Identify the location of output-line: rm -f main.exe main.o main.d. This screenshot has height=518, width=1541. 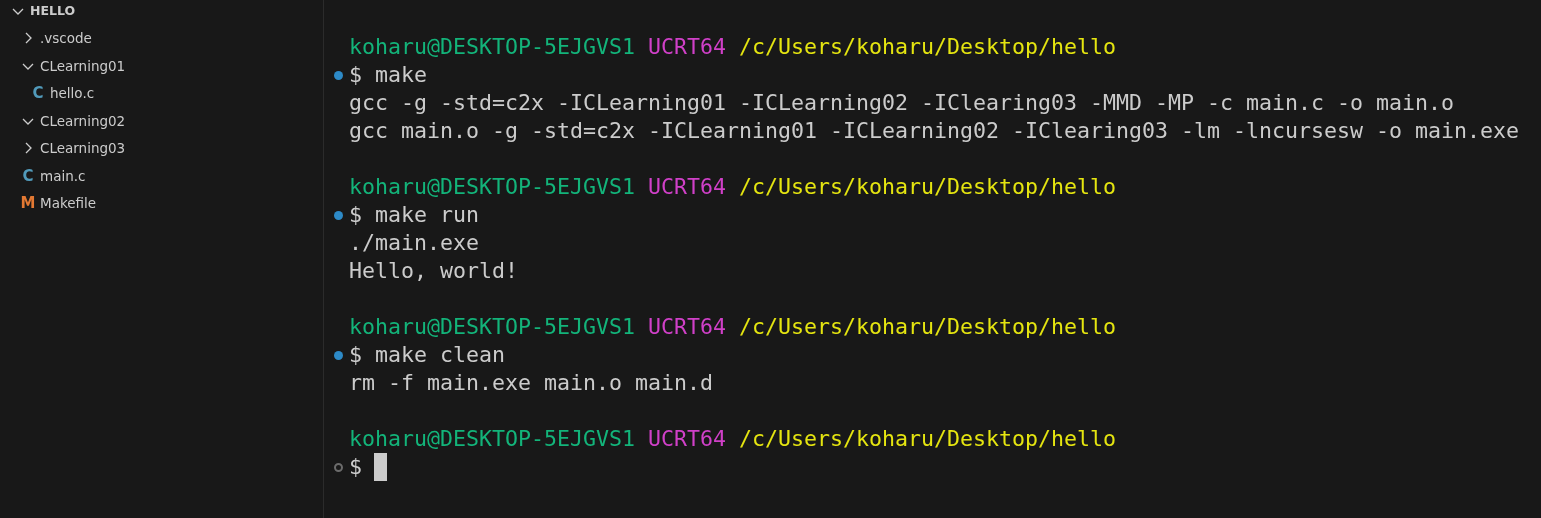
(531, 383).